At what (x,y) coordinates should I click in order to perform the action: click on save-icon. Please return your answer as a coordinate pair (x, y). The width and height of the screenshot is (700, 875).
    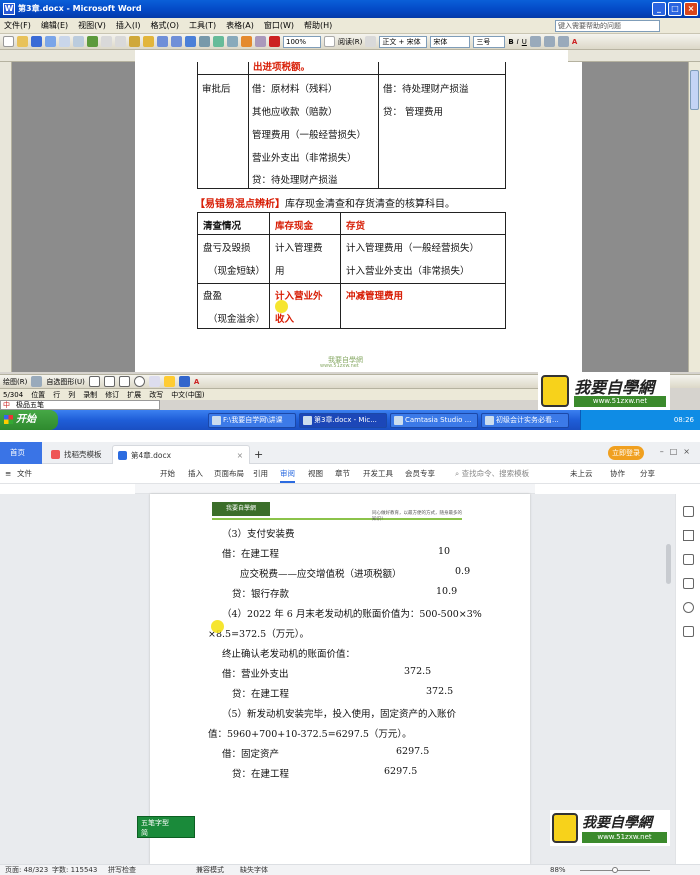
    Looking at the image, I should click on (36, 41).